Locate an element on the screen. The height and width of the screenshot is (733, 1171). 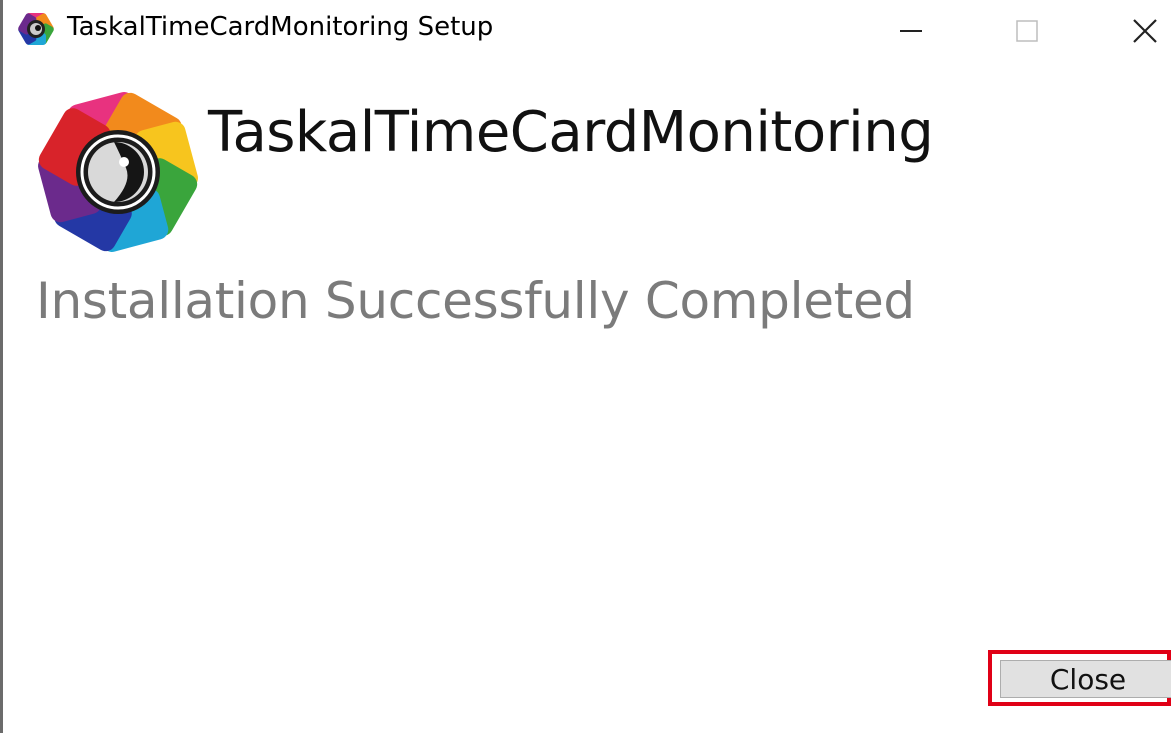
close-icon is located at coordinates (1145, 31).